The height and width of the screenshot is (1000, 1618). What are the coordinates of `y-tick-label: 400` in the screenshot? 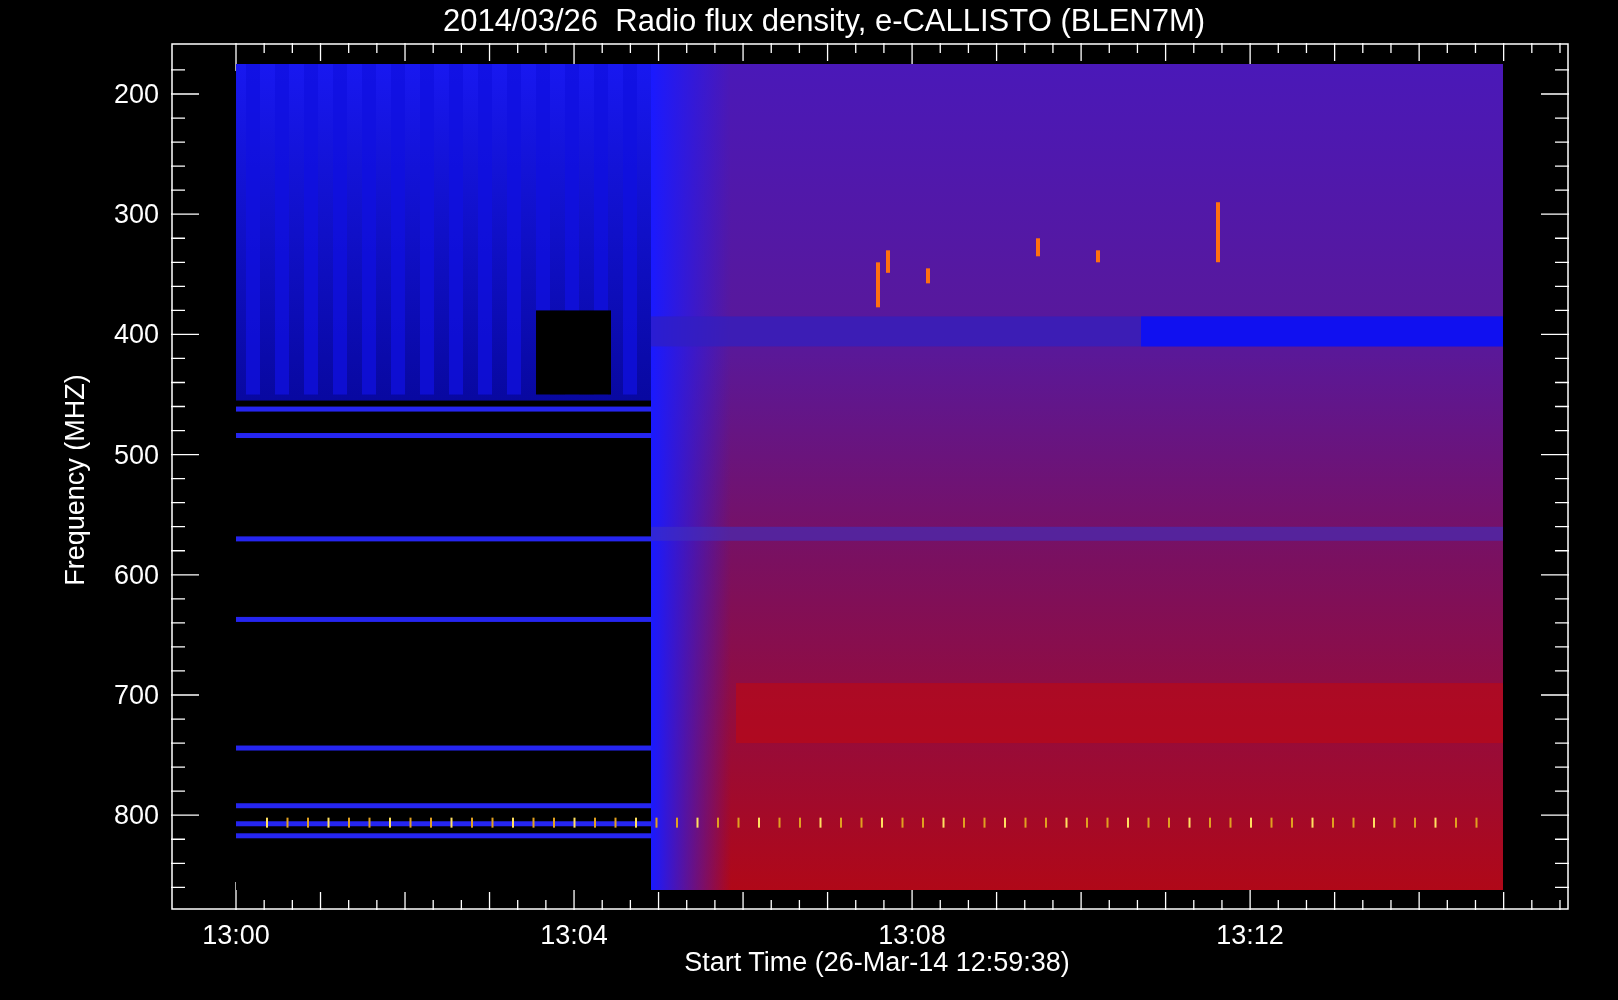 It's located at (136, 334).